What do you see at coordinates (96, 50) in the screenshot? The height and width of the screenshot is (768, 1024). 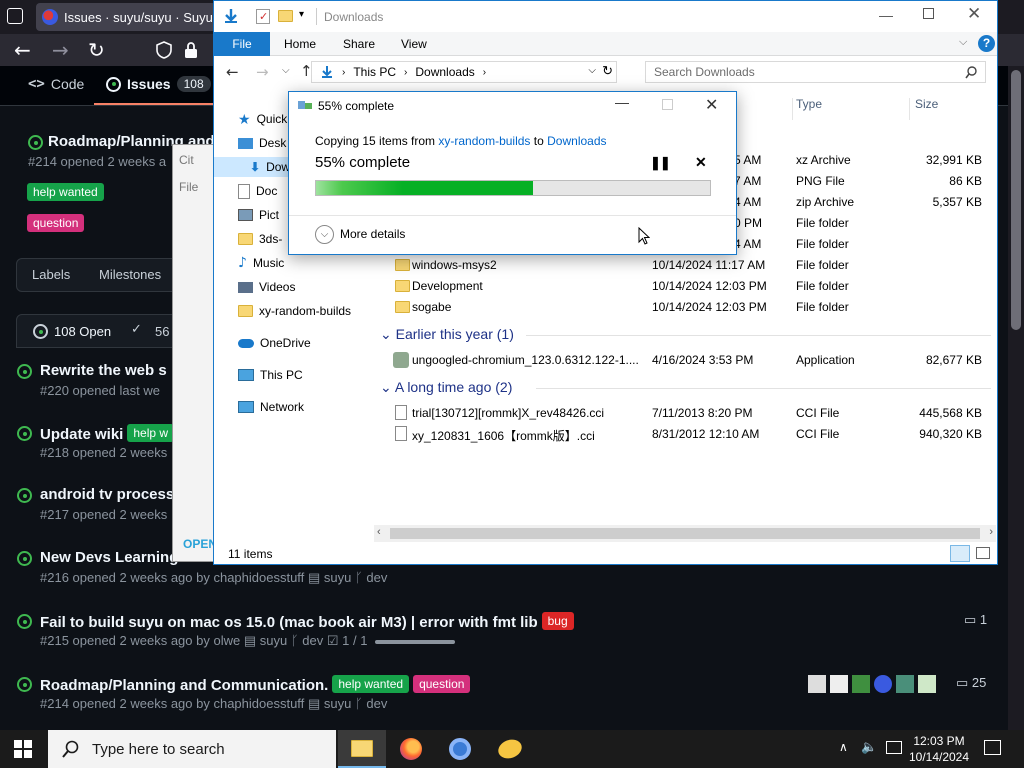 I see `reload-icon: ↻` at bounding box center [96, 50].